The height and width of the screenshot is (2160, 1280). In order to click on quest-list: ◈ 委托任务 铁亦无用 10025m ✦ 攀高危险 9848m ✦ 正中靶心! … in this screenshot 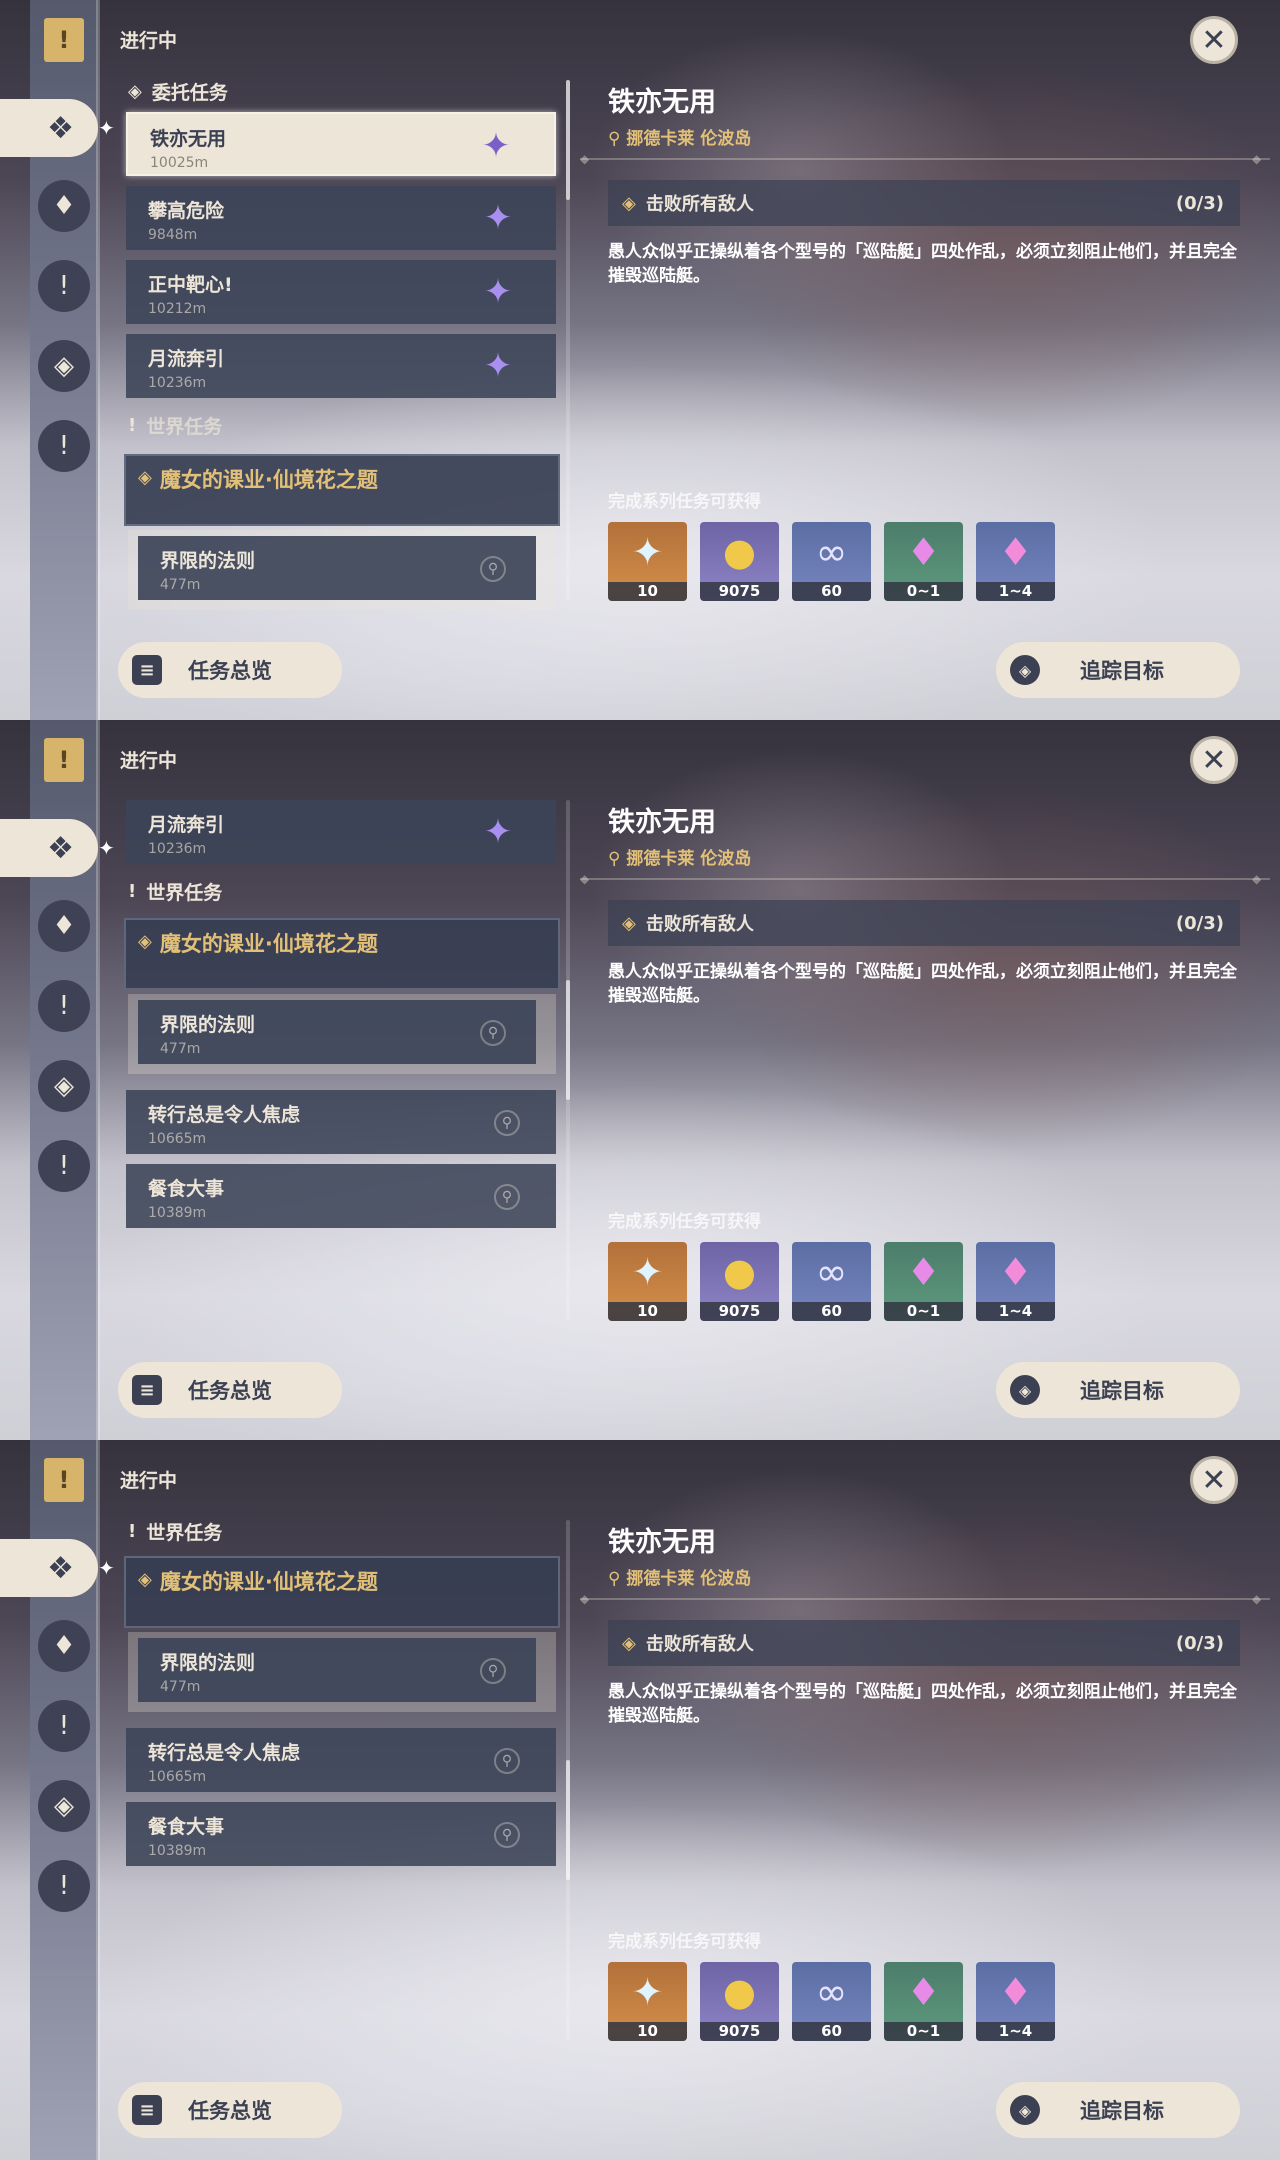, I will do `click(343, 340)`.